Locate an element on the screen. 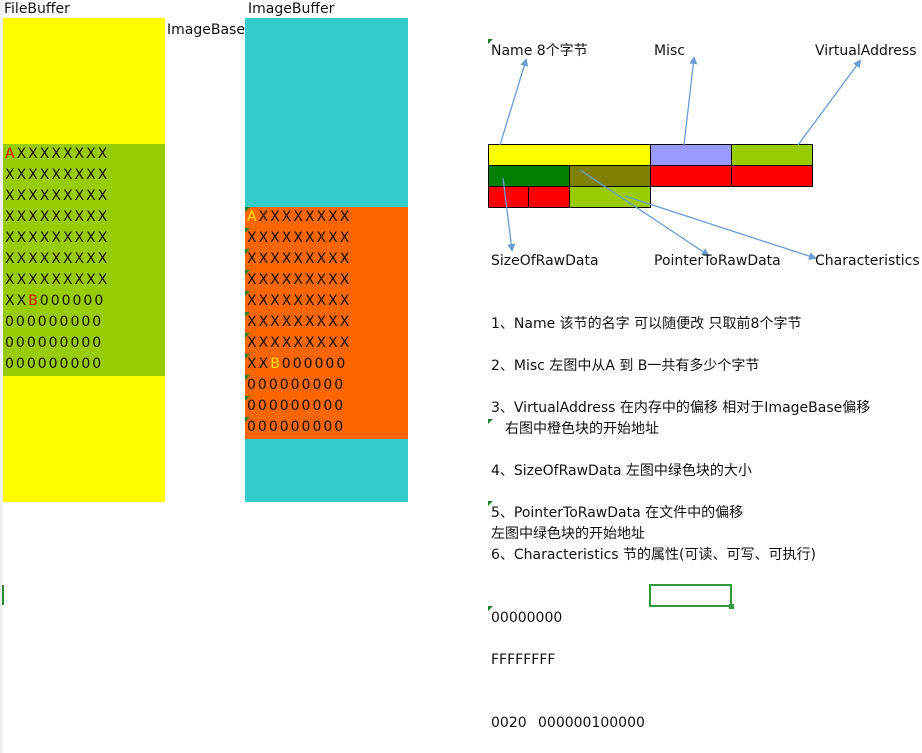  note-1: 1、Name 该节的名字 可以随便改 只取前8个字节 is located at coordinates (646, 324).